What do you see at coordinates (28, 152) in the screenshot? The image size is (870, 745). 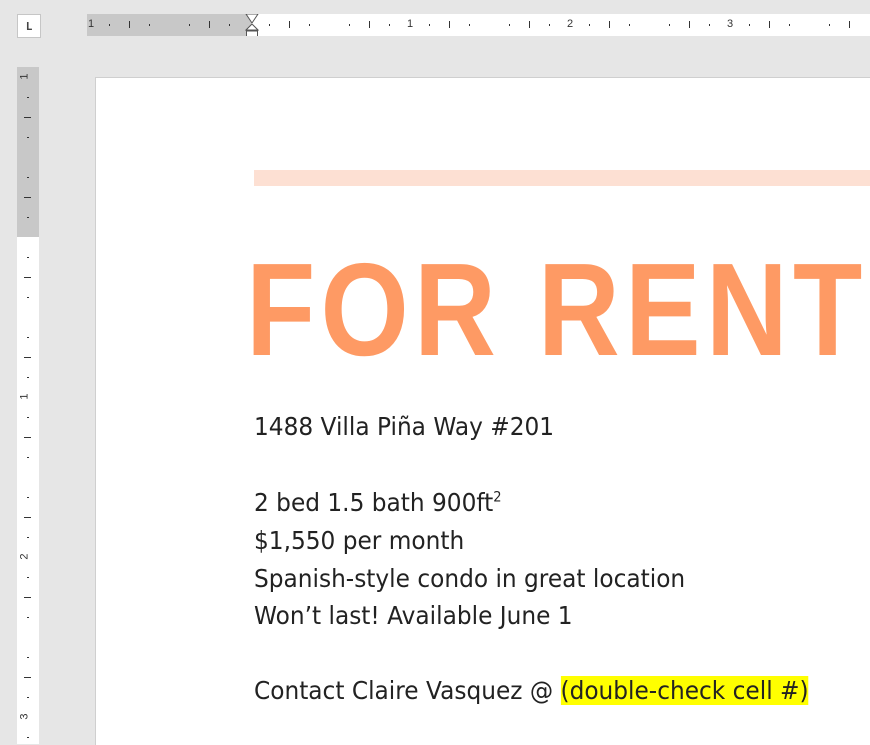 I see `ruler-top-margin` at bounding box center [28, 152].